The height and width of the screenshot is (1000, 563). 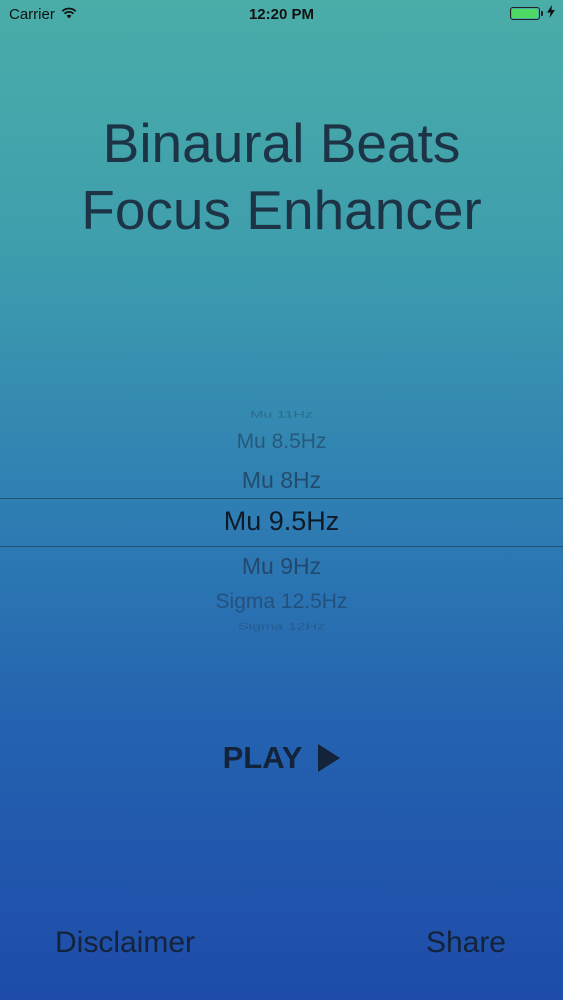 I want to click on picker-selection-top-line, so click(x=281, y=498).